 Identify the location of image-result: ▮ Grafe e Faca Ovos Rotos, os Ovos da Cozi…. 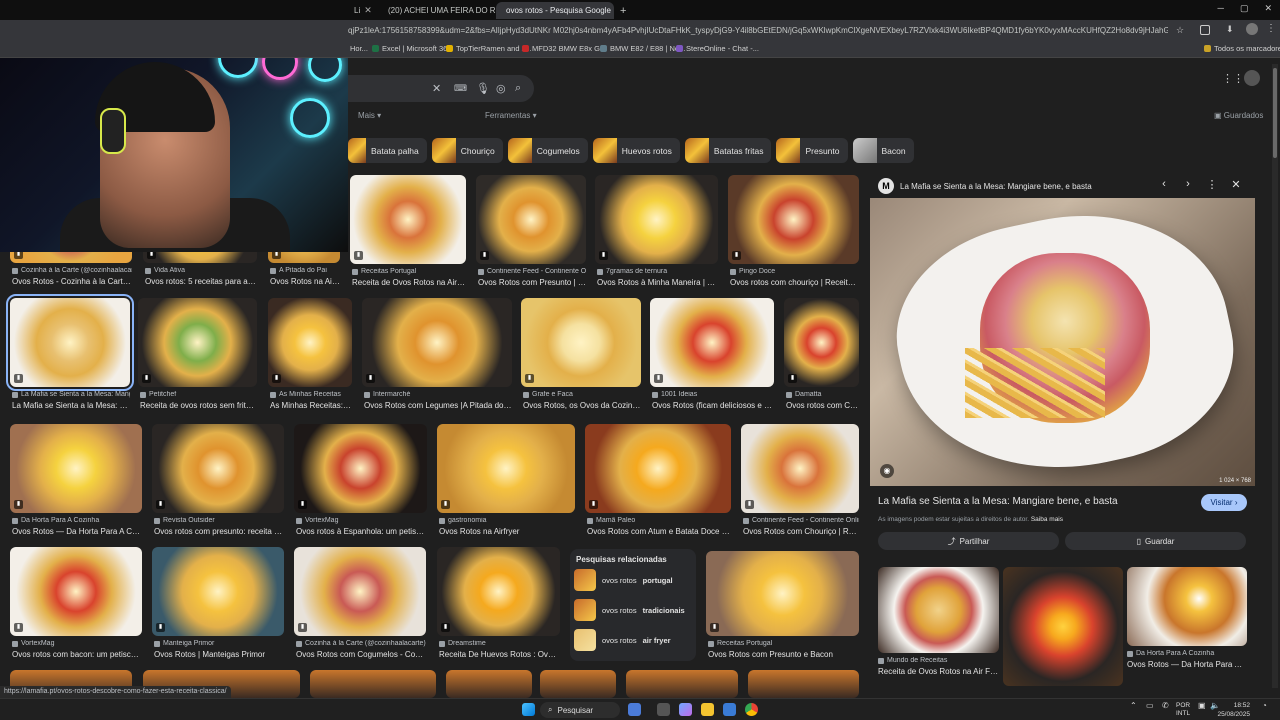
(581, 356).